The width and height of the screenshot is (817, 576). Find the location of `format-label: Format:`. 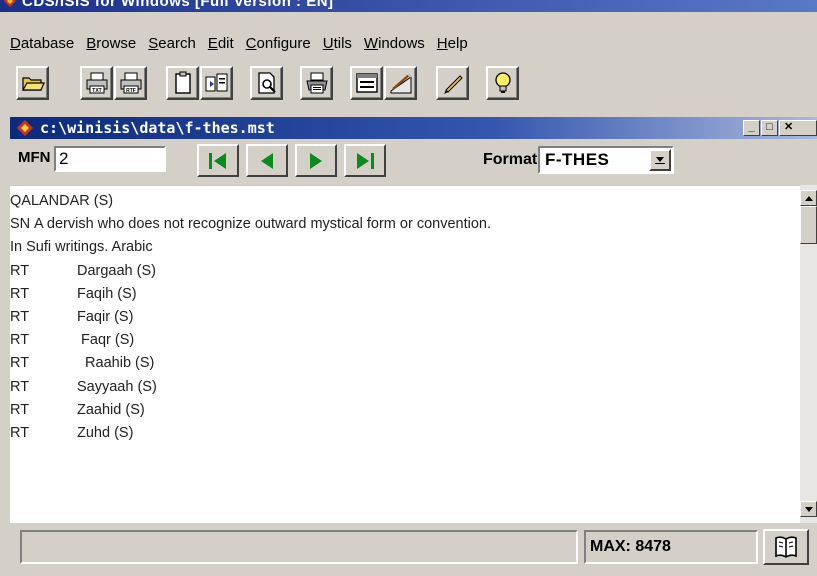

format-label: Format: is located at coordinates (513, 159).